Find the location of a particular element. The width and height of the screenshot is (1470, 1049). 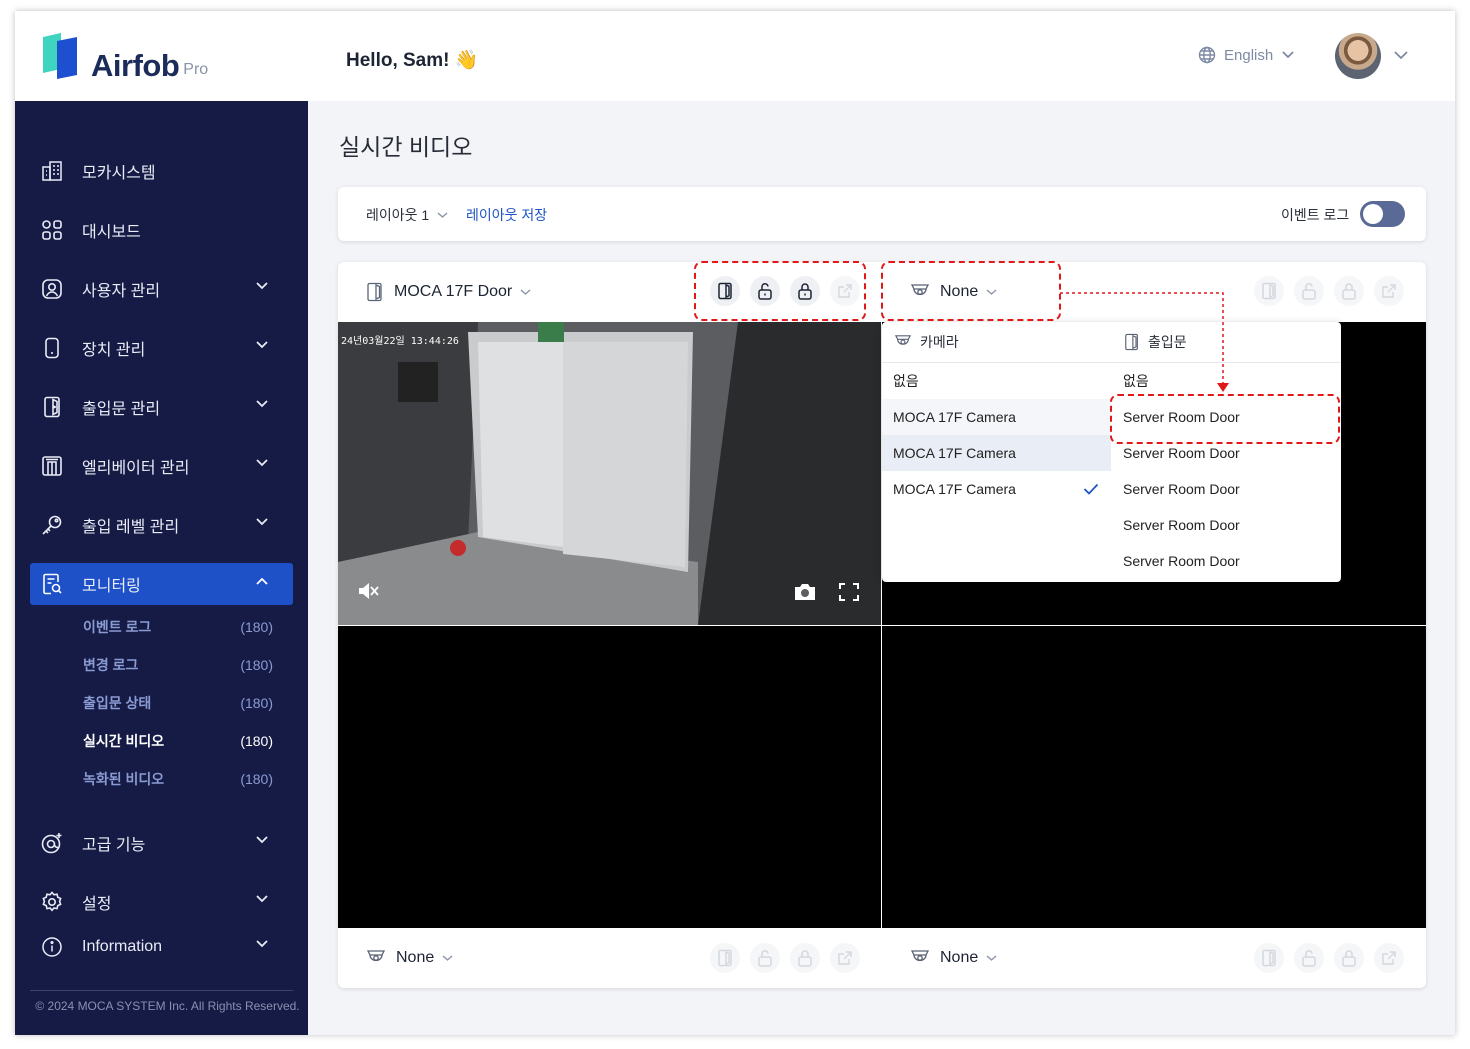

cell-1-video-feed: 24년03월22일 13:44:26 is located at coordinates (609, 473).